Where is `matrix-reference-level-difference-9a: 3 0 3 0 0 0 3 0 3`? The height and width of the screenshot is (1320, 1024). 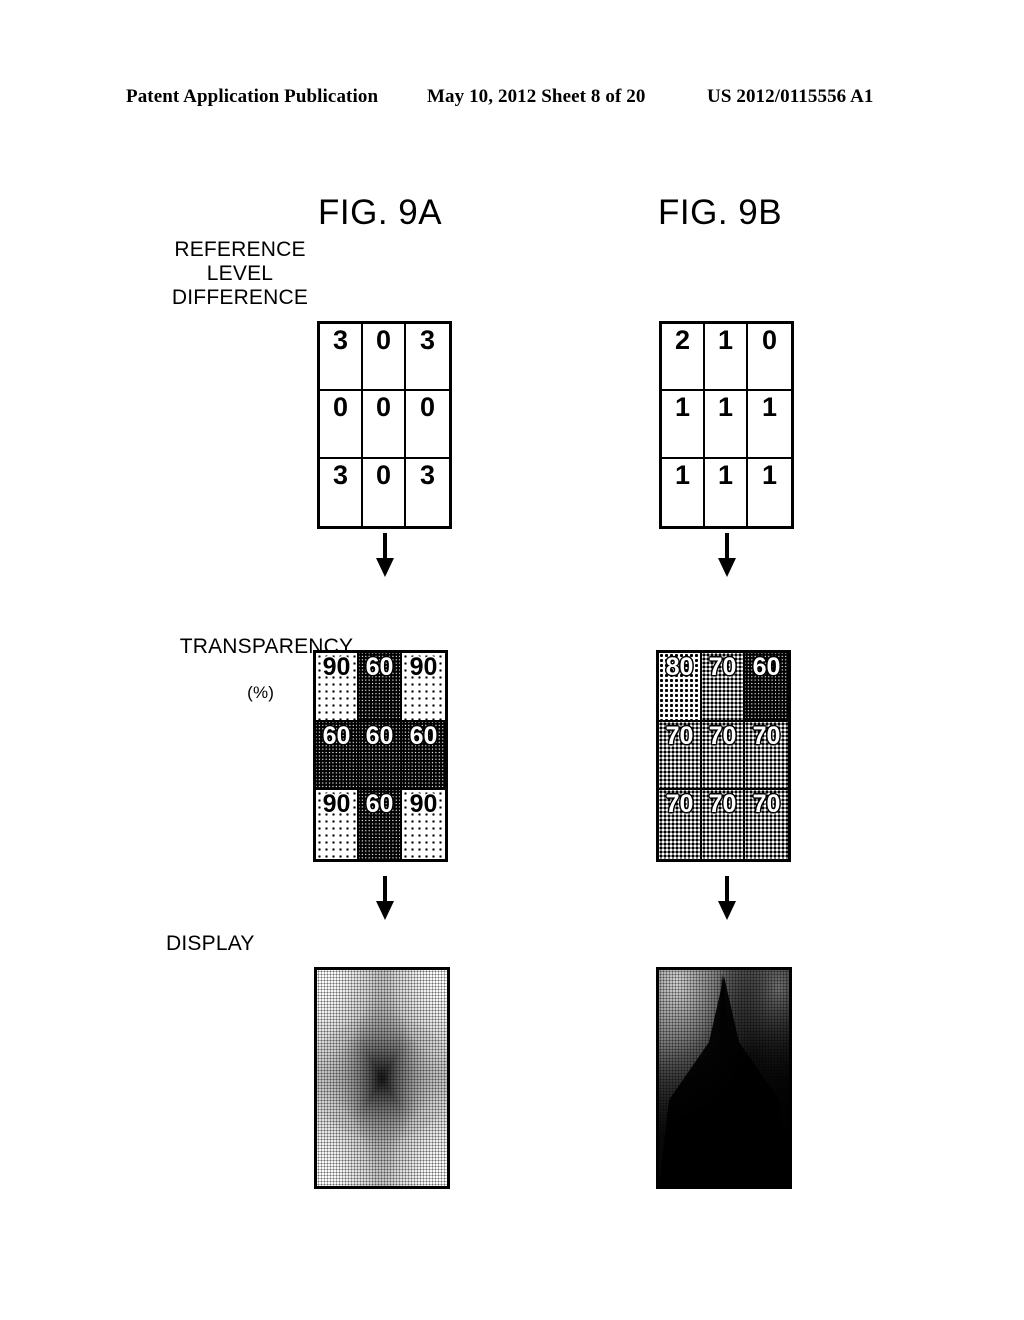
matrix-reference-level-difference-9a: 3 0 3 0 0 0 3 0 3 is located at coordinates (384, 425).